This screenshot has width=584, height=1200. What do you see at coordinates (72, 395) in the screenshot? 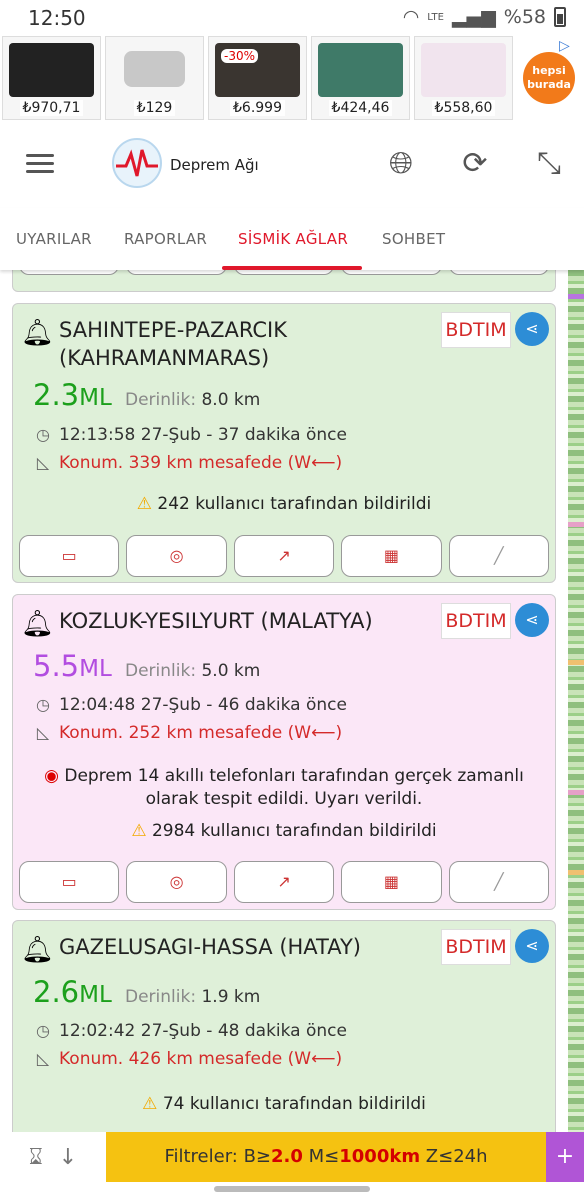
I see `magnitude: 2.3ML` at bounding box center [72, 395].